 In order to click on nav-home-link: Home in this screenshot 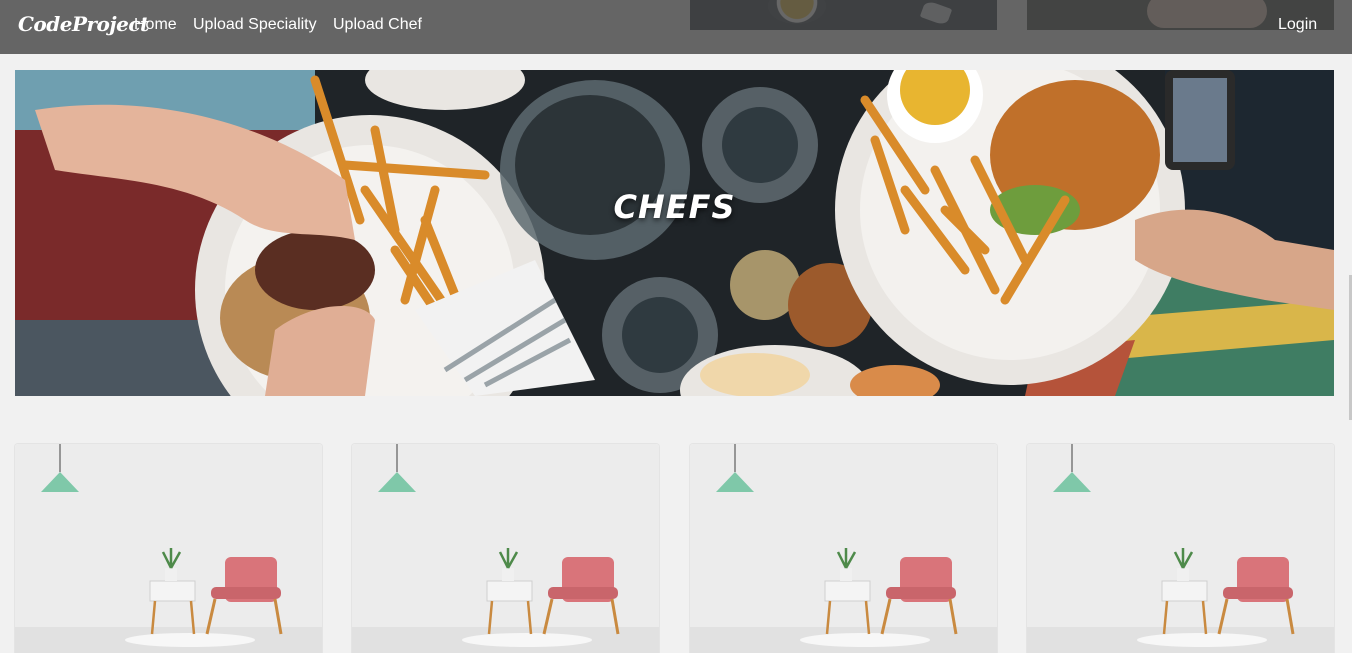, I will do `click(155, 25)`.